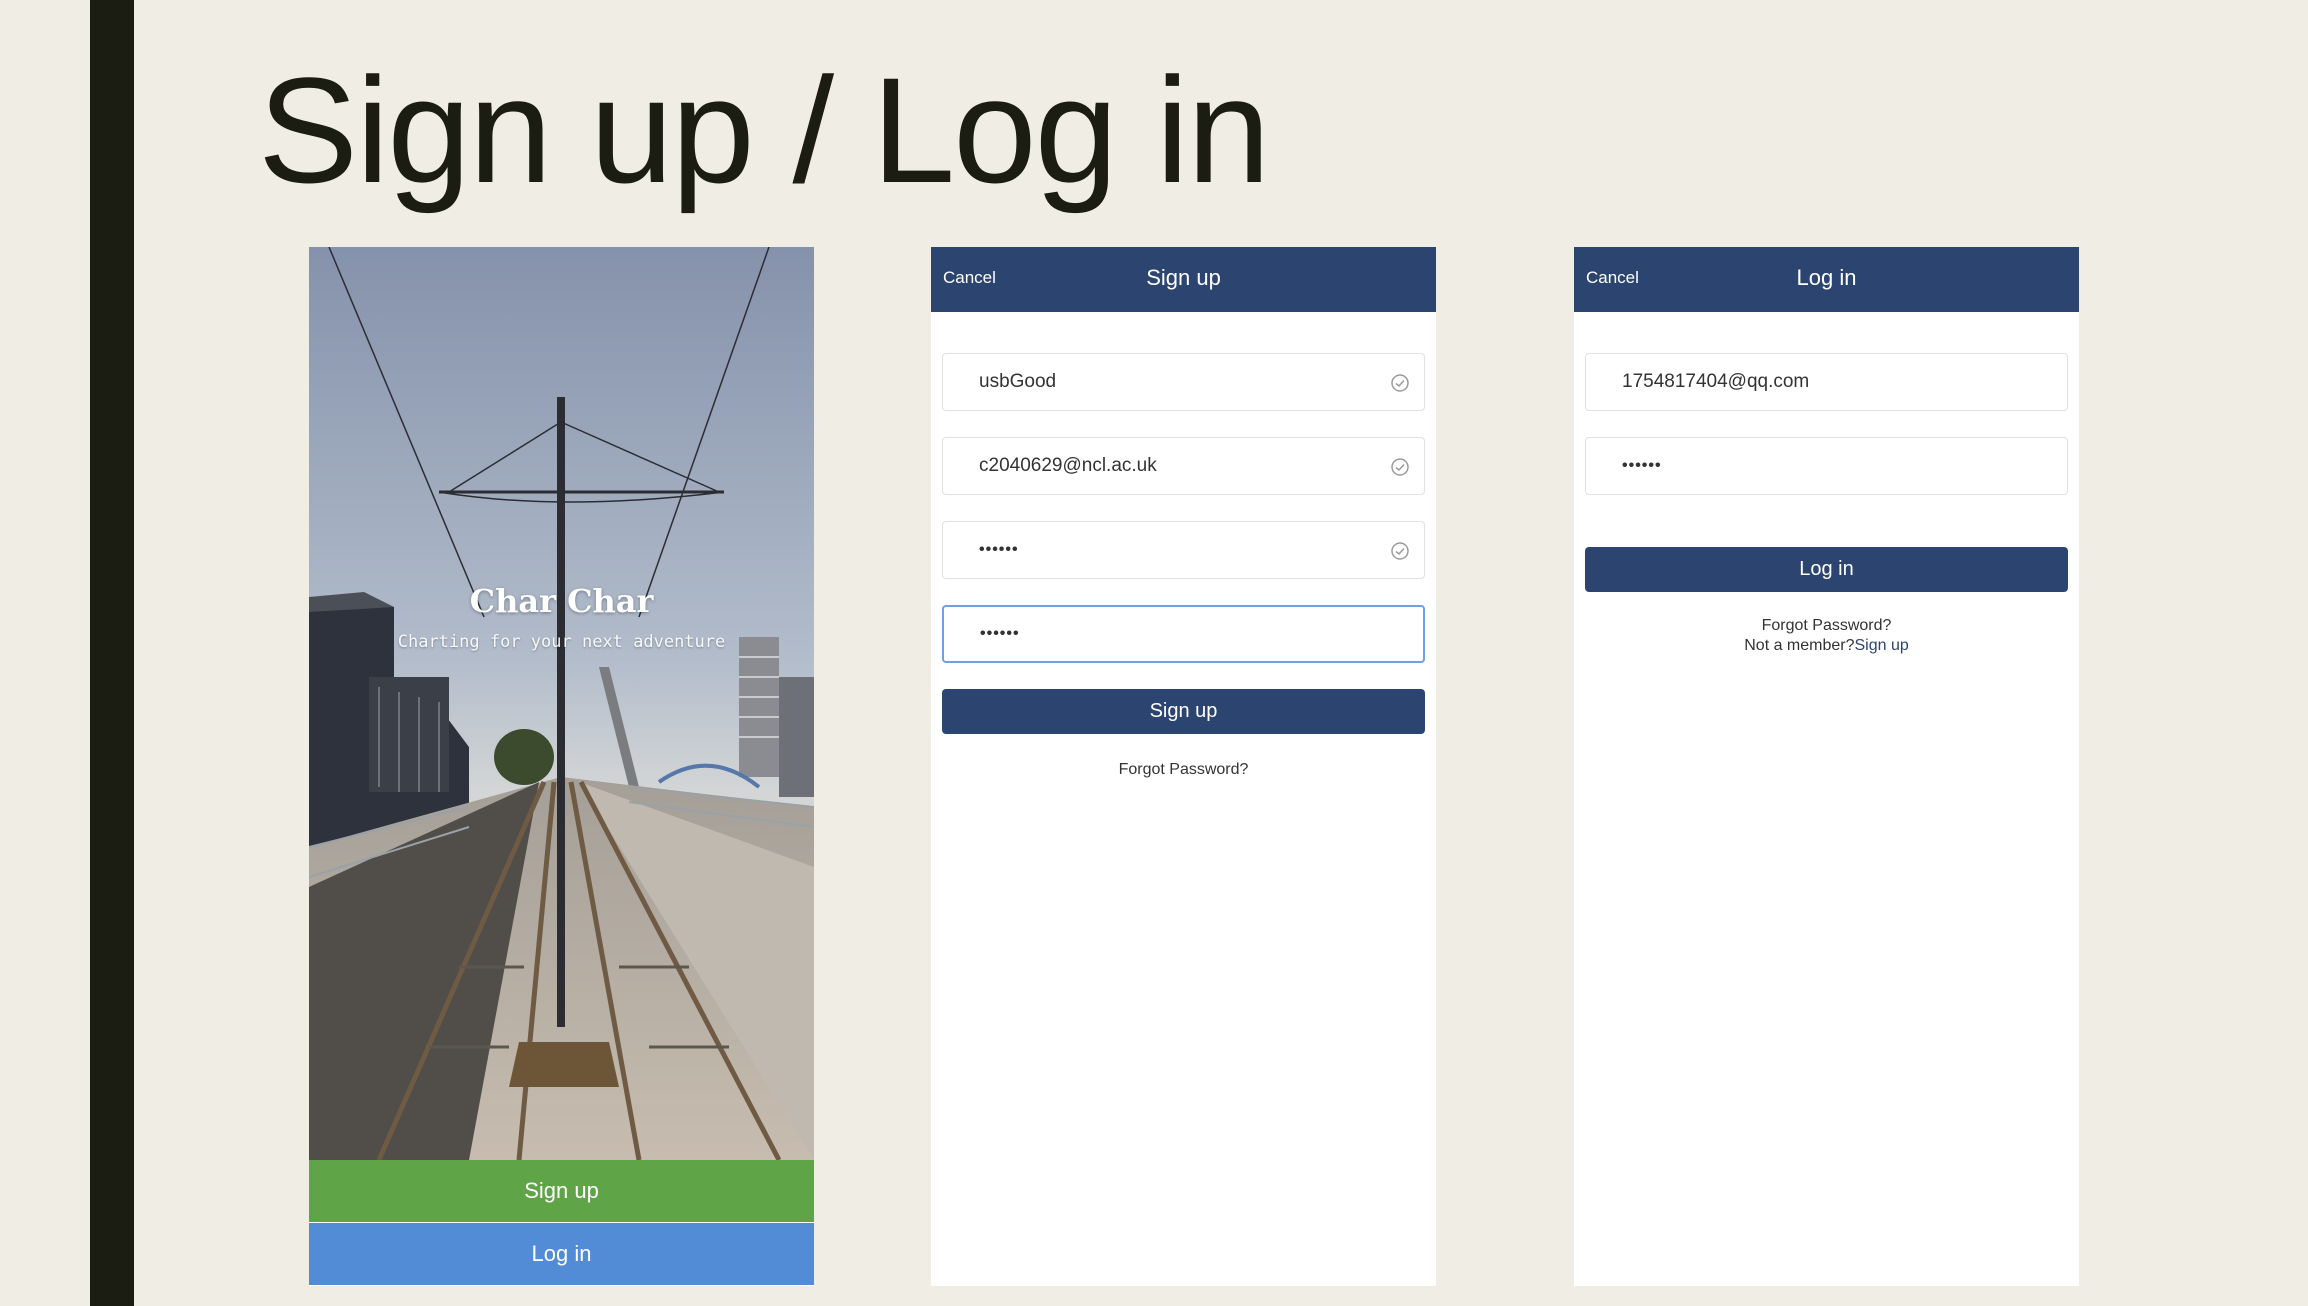  I want to click on confirm-password-value: ••••••, so click(1000, 633).